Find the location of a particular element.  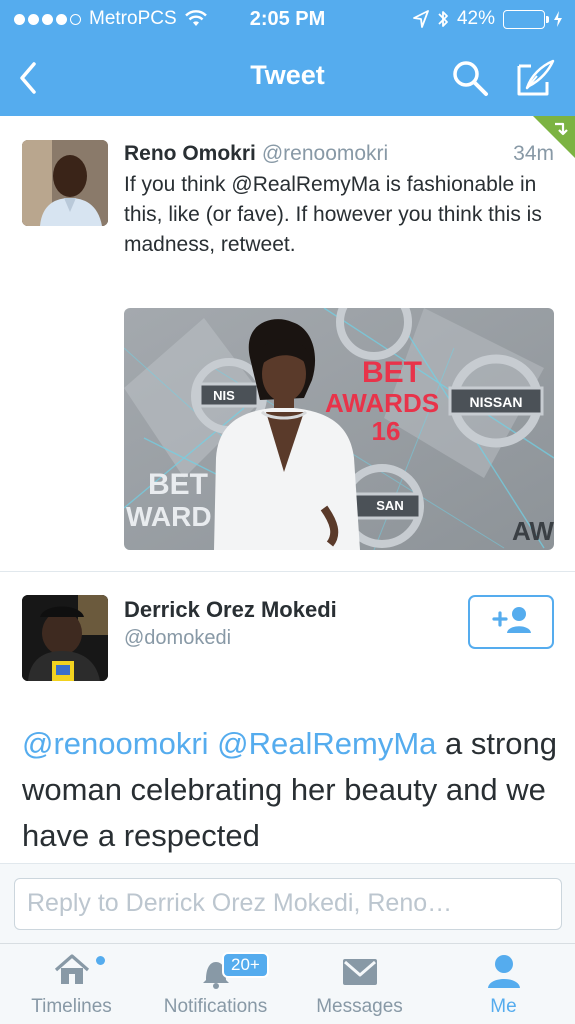

envelope-icon is located at coordinates (359, 972).